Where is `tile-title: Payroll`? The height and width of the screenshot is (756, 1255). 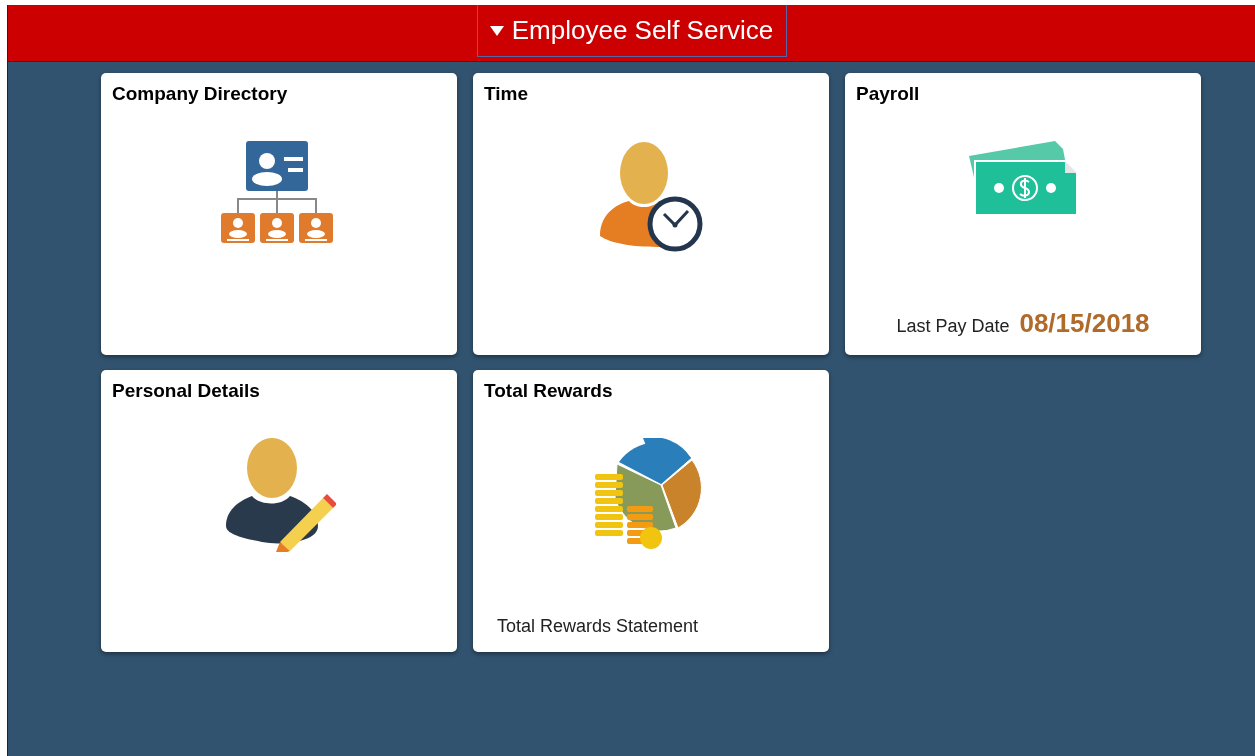
tile-title: Payroll is located at coordinates (888, 94).